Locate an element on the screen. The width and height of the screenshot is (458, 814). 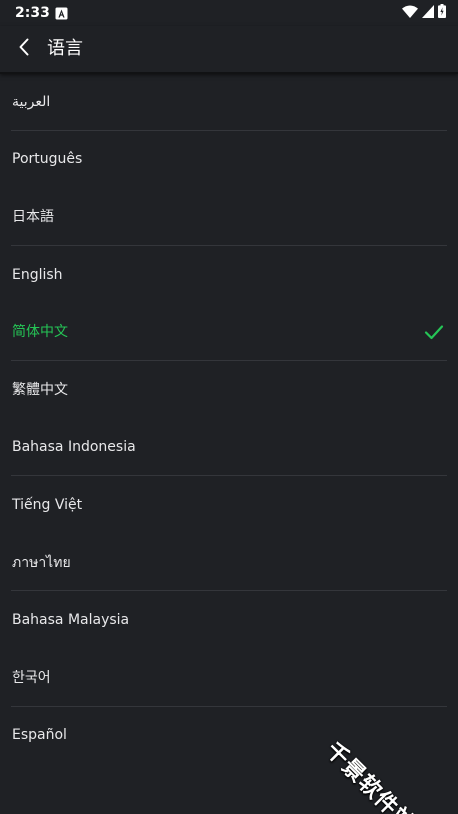
language-item-korean: 한국어 is located at coordinates (229, 678).